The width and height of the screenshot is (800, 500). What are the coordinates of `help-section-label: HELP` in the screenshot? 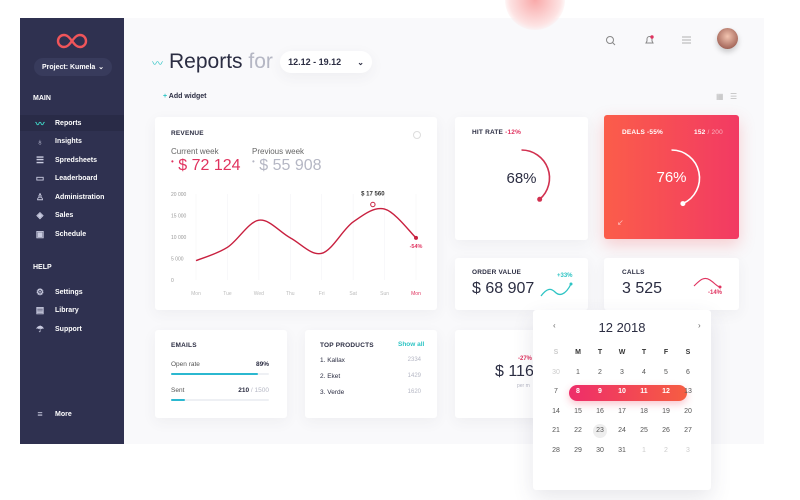 It's located at (42, 267).